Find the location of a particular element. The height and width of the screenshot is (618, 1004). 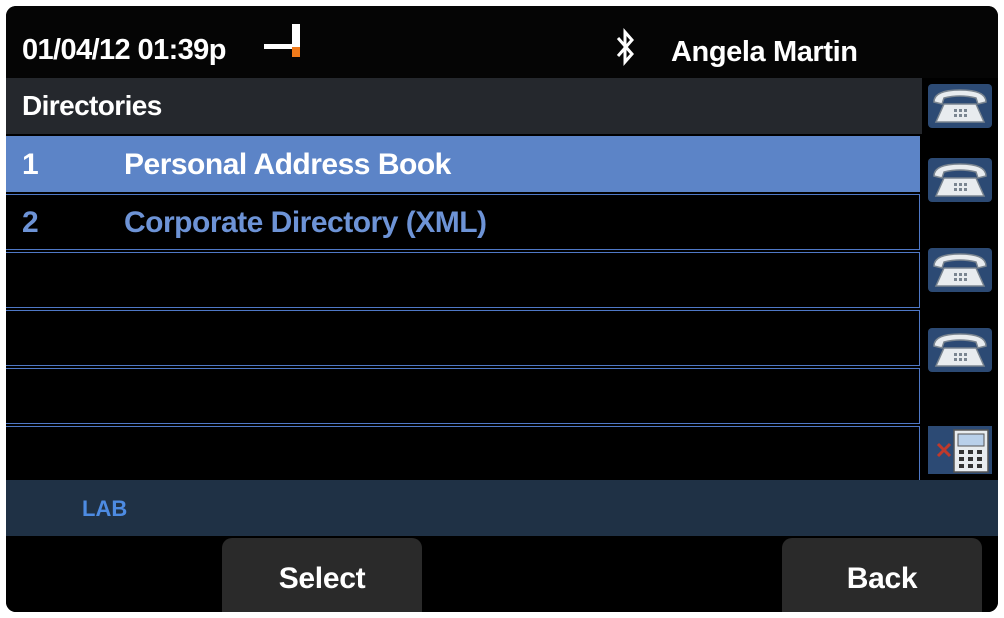

select-button: Select is located at coordinates (322, 575).